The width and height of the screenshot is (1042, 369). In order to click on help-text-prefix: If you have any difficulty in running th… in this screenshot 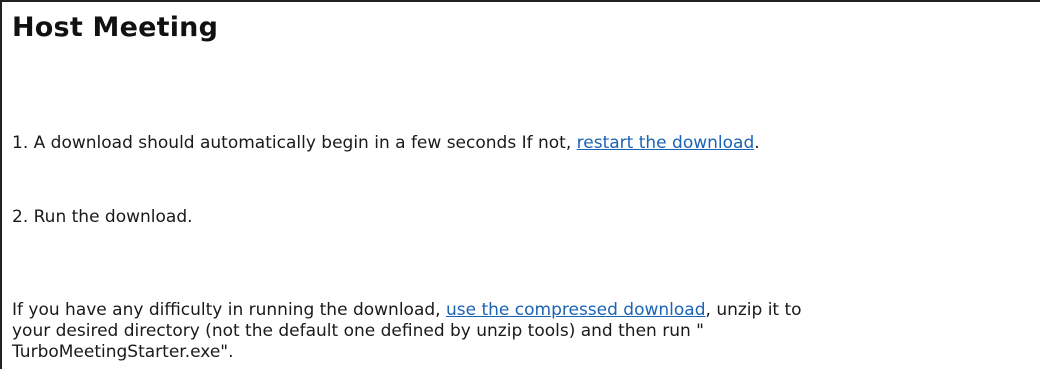, I will do `click(229, 310)`.